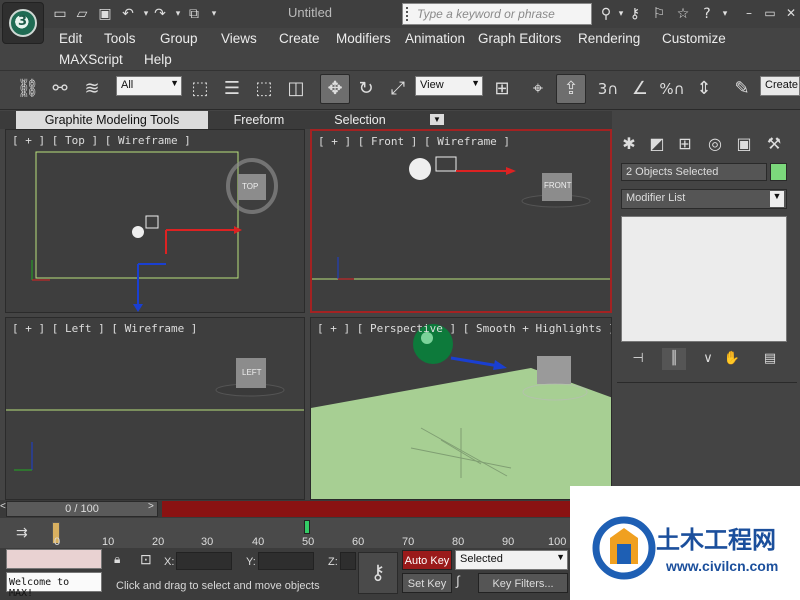  What do you see at coordinates (348, 561) in the screenshot?
I see `z-coordinate-field` at bounding box center [348, 561].